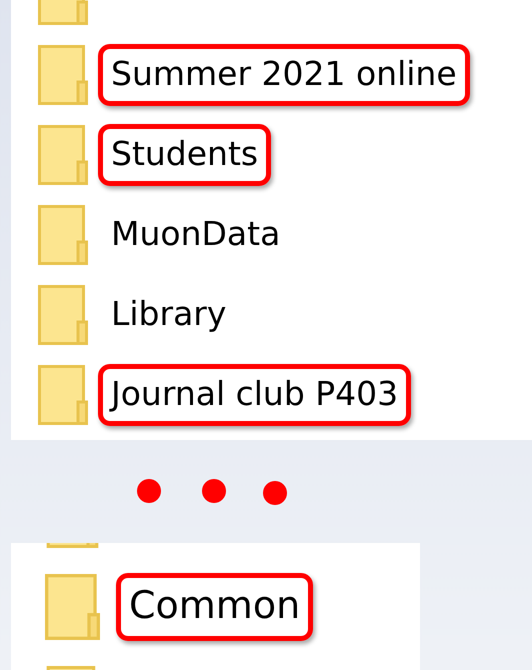  I want to click on ellipsis-icon, so click(212, 492).